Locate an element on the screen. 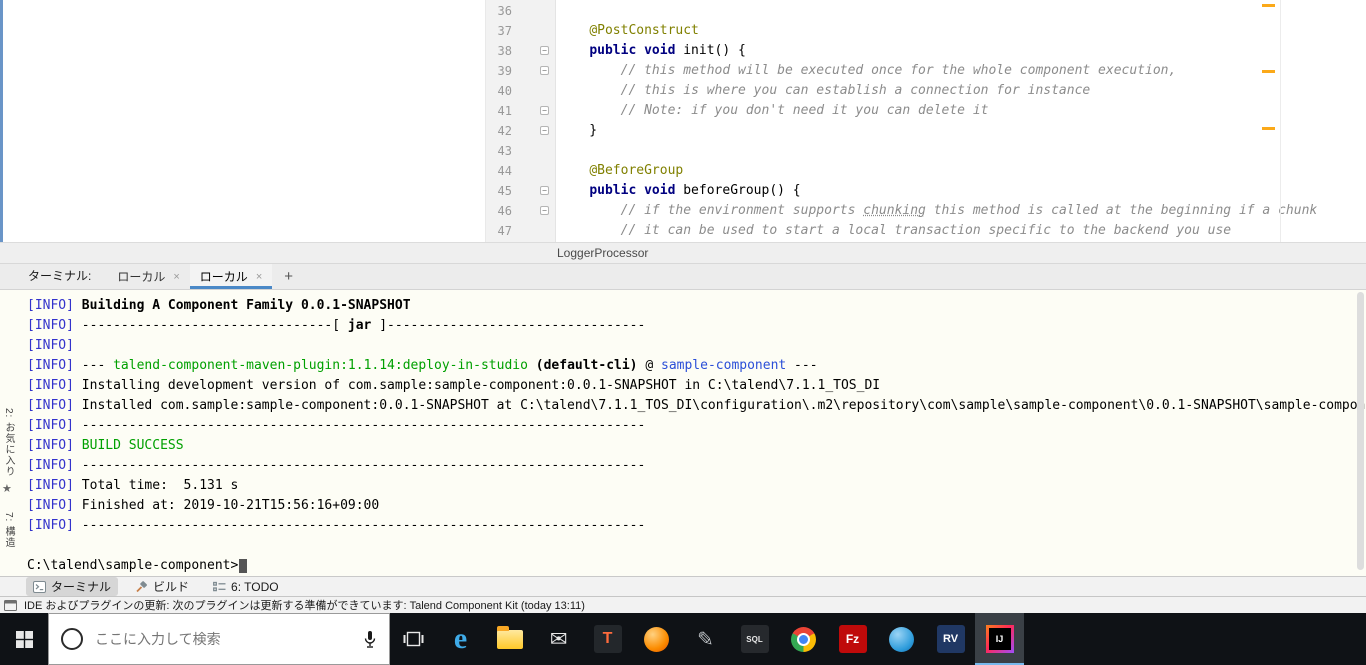 The height and width of the screenshot is (665, 1366). line-number: 47 is located at coordinates (504, 231).